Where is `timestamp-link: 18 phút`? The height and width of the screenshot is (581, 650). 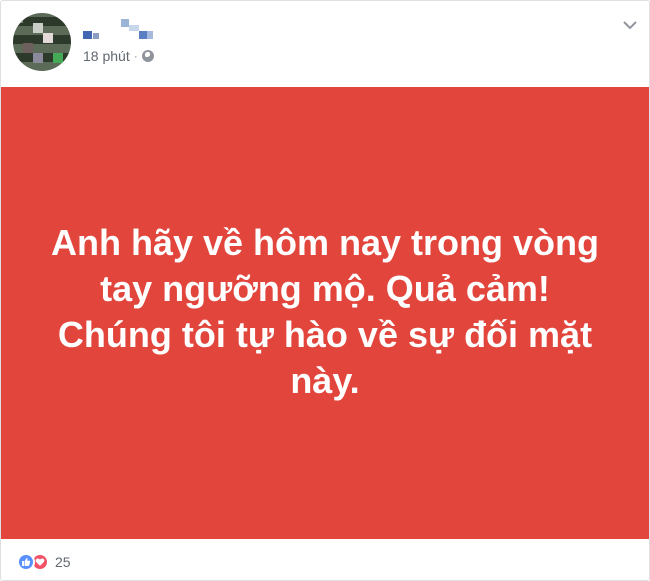
timestamp-link: 18 phút is located at coordinates (106, 56).